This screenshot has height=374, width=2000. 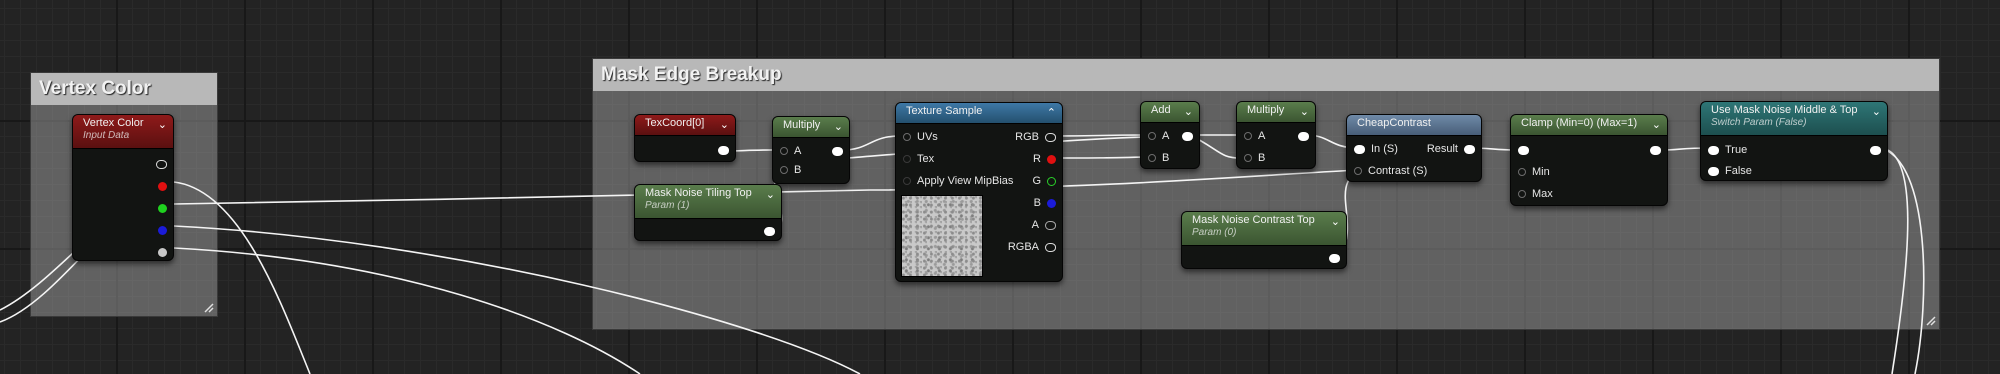 What do you see at coordinates (1035, 137) in the screenshot?
I see `output-pin-rgb: RGB` at bounding box center [1035, 137].